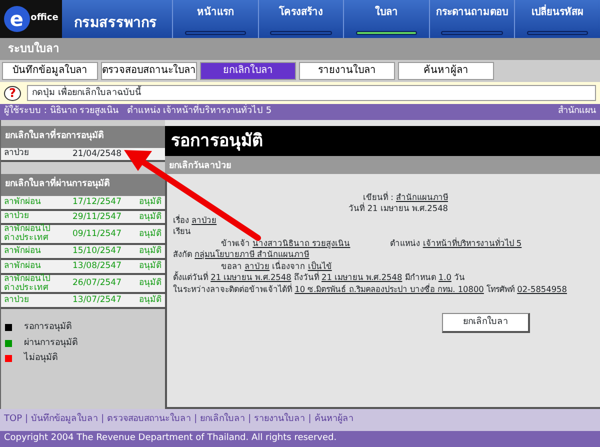 The height and width of the screenshot is (447, 600). Describe the element at coordinates (51, 343) in the screenshot. I see `legend-label: ผ่านการอนุมัติ` at that location.